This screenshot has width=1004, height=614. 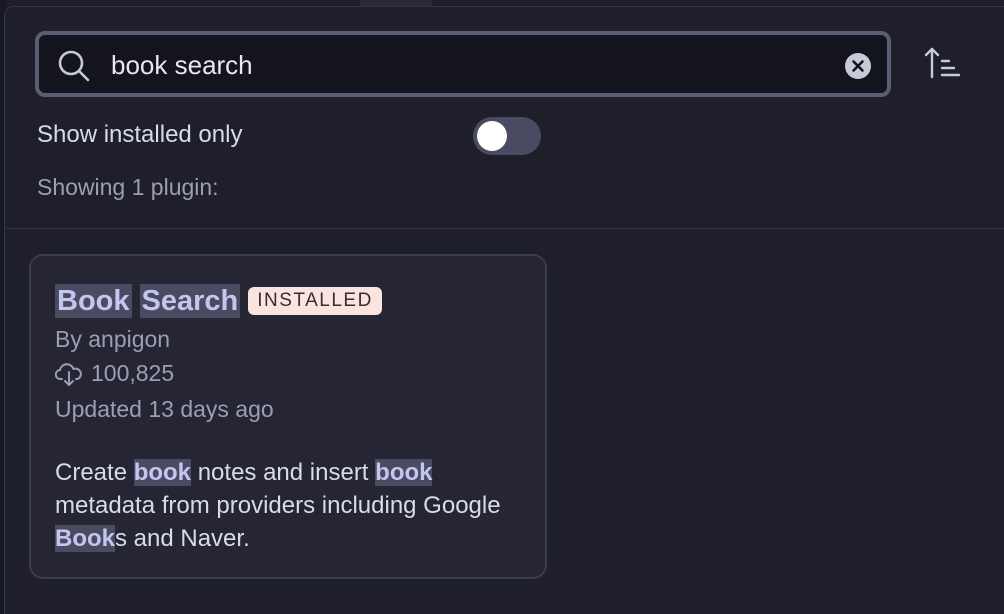 I want to click on description-text: Create, so click(x=94, y=472).